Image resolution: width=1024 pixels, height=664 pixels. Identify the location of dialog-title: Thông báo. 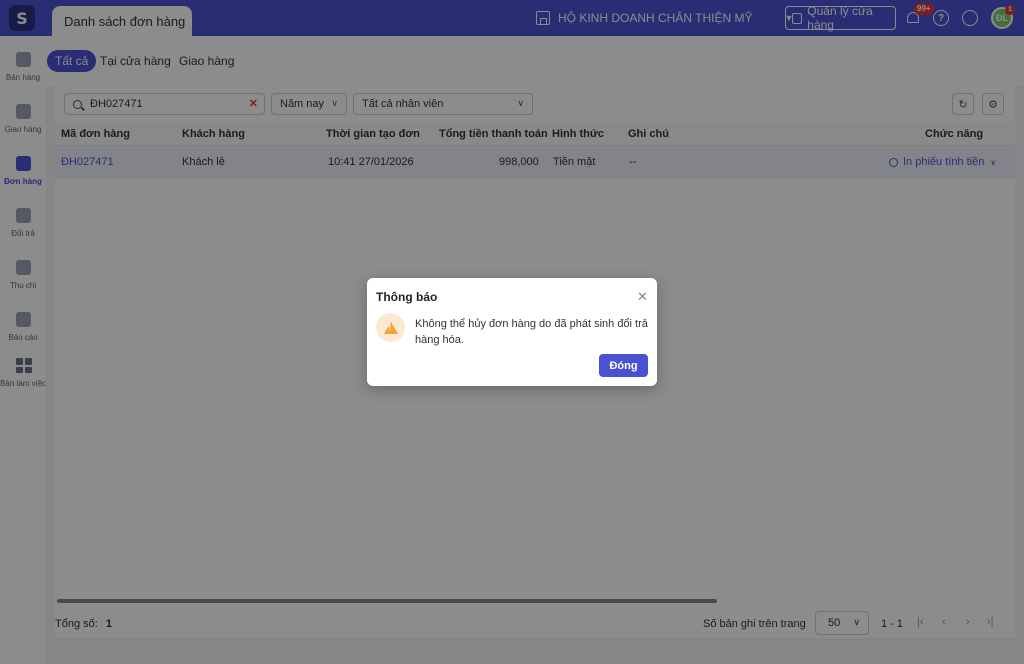
(407, 297).